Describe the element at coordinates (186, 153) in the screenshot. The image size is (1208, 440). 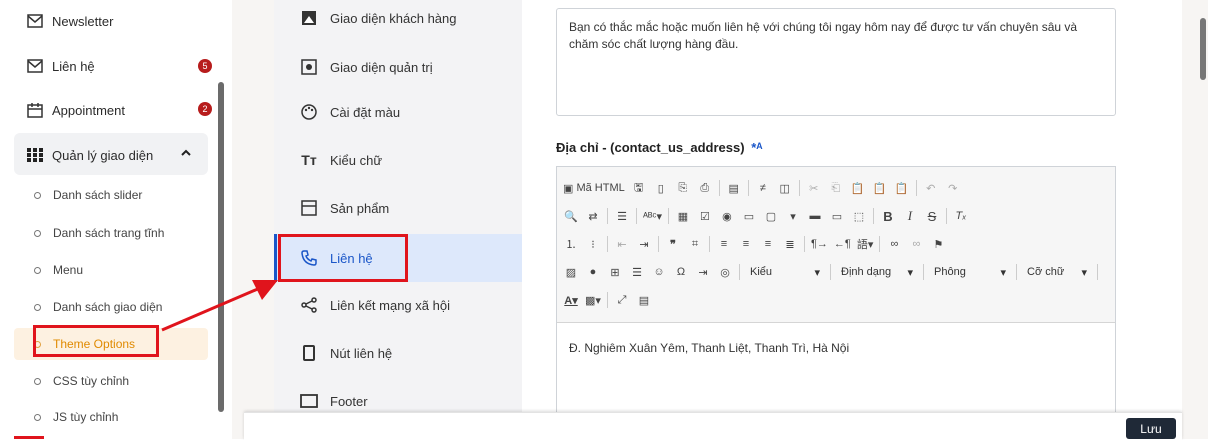
I see `chevron-up-icon` at that location.